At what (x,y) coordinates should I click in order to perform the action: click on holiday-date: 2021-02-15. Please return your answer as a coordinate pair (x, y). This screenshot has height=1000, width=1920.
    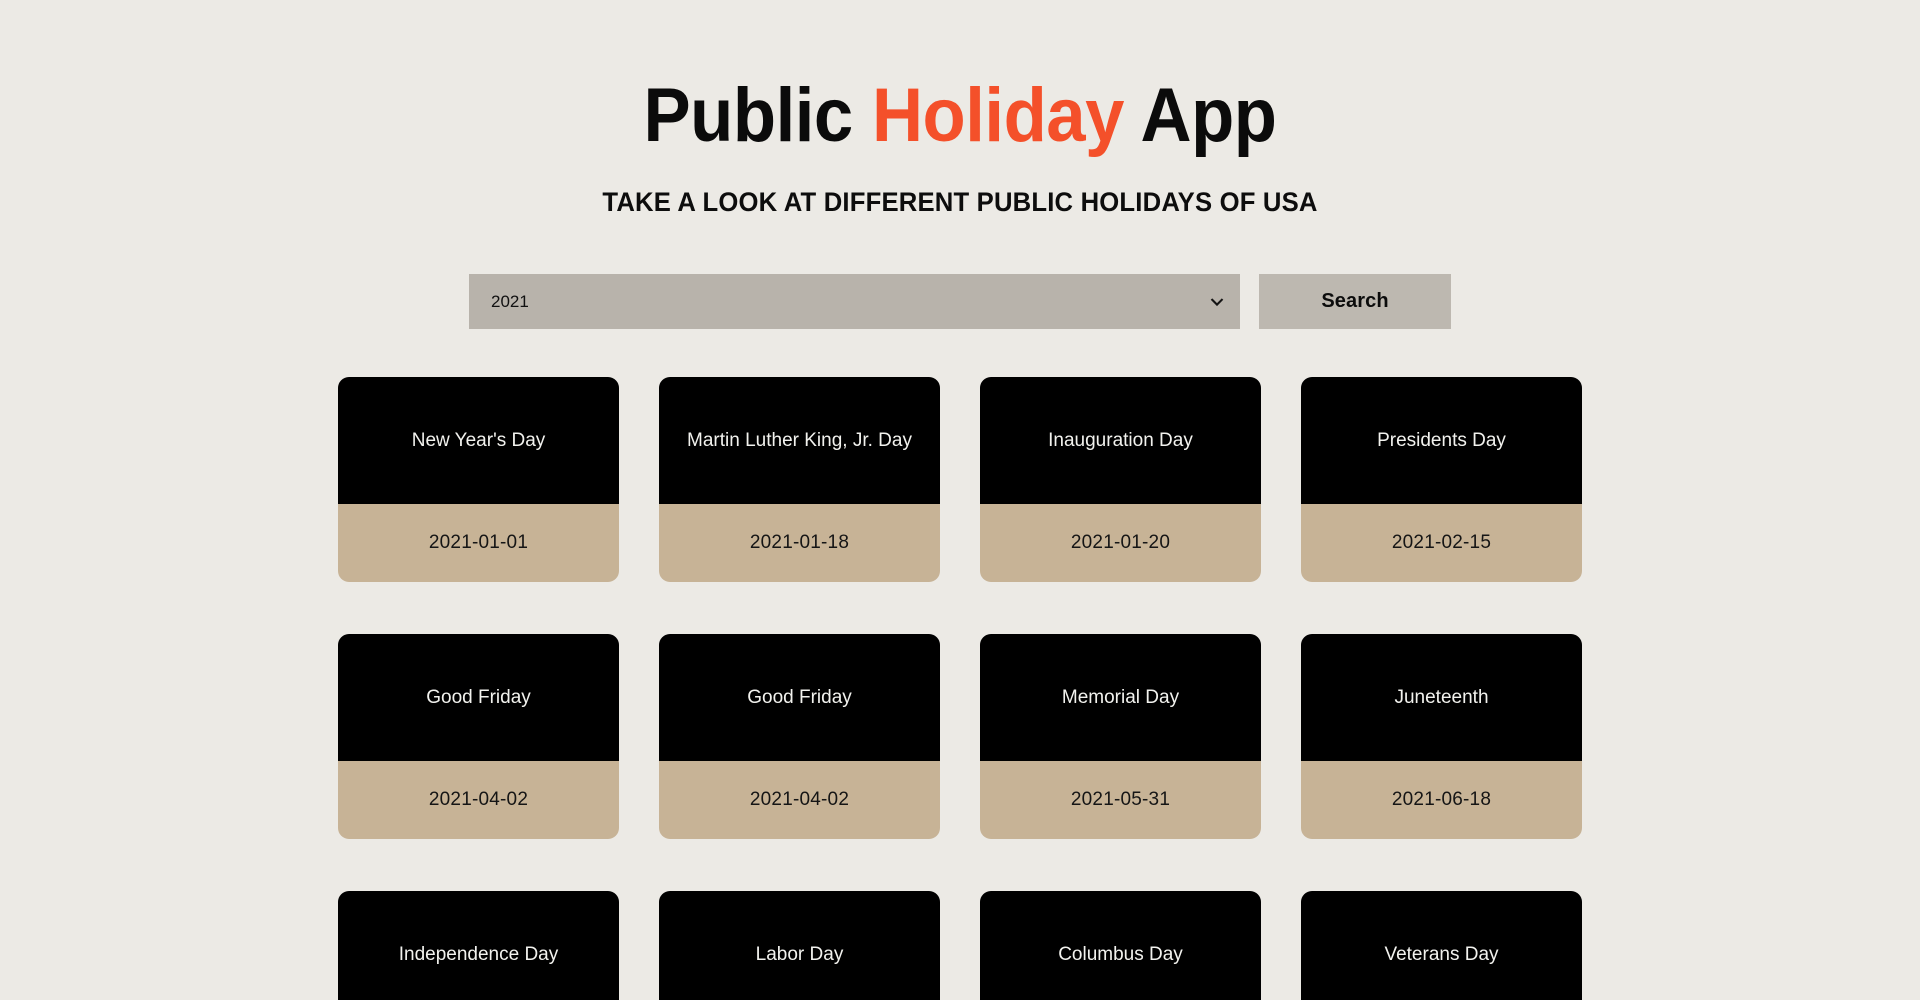
    Looking at the image, I should click on (1441, 542).